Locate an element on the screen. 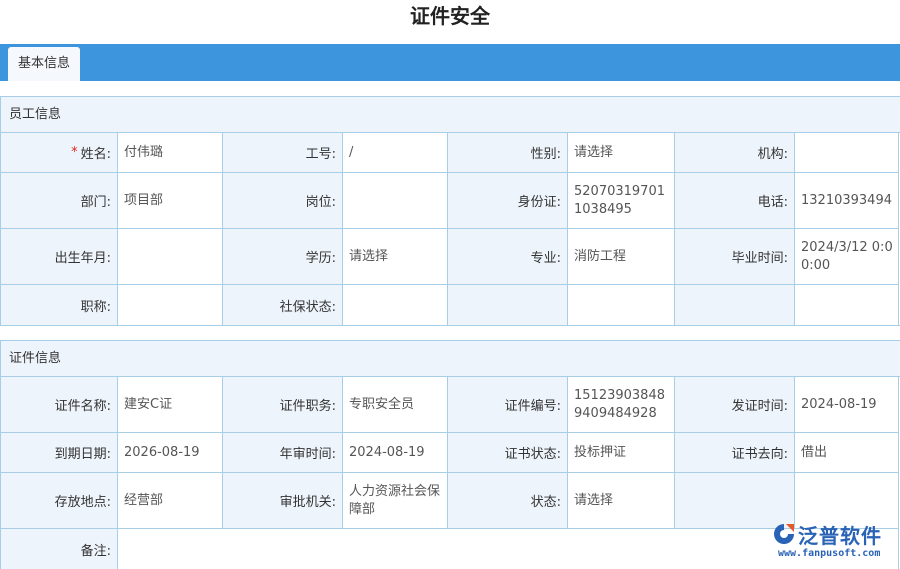 The width and height of the screenshot is (900, 569). section-title-certificate: 证件信息 is located at coordinates (450, 359).